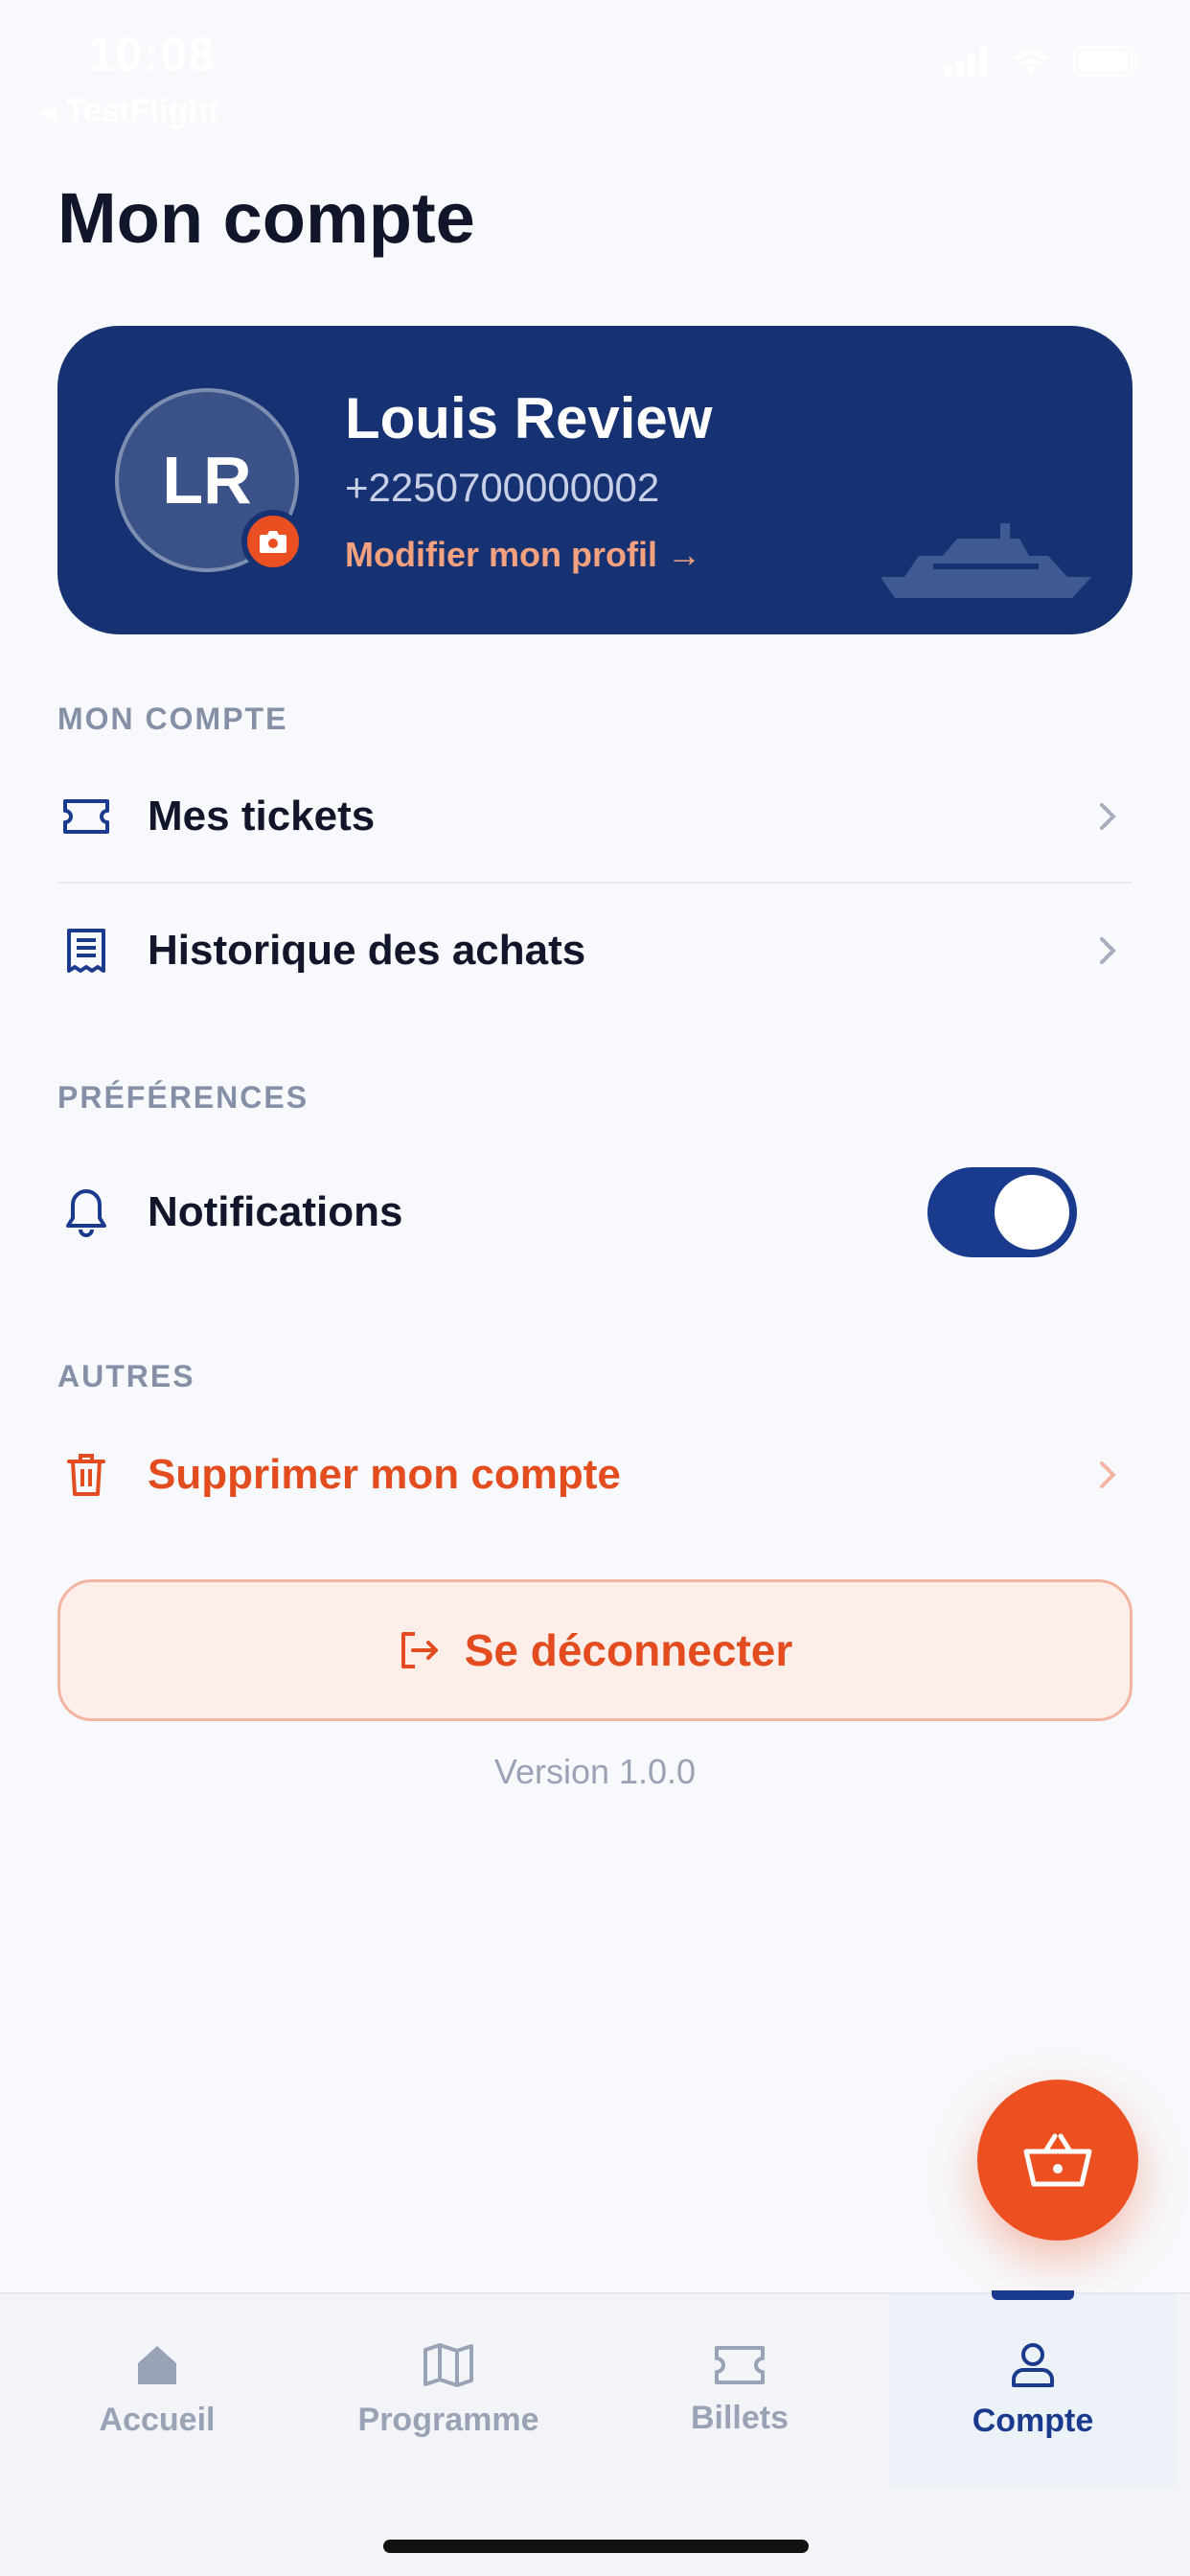 This screenshot has height=2576, width=1190. I want to click on section-label-others: AUTRES, so click(126, 1376).